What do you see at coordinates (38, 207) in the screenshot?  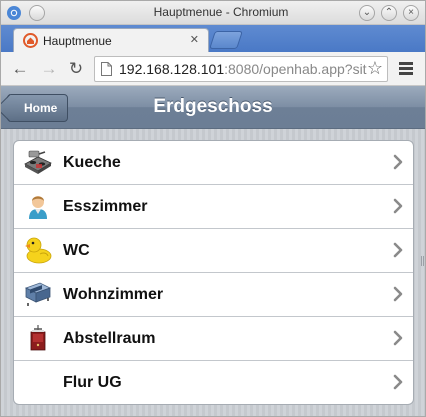 I see `person-icon` at bounding box center [38, 207].